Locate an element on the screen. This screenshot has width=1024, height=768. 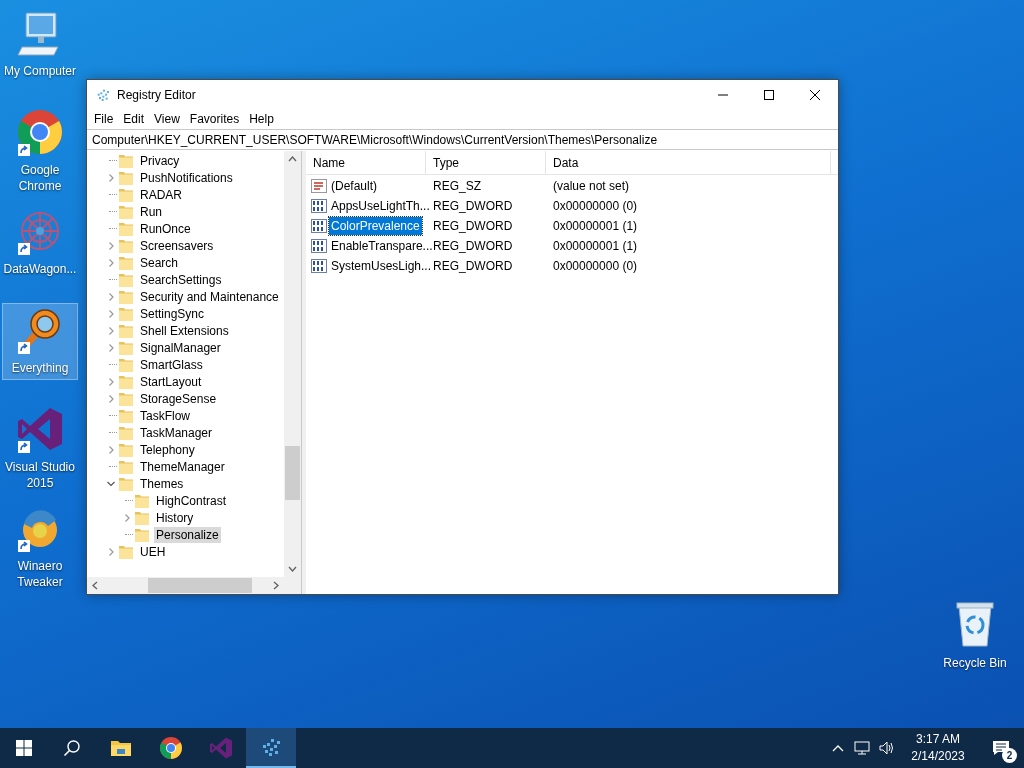
tree-item: Privacy is located at coordinates (160, 160).